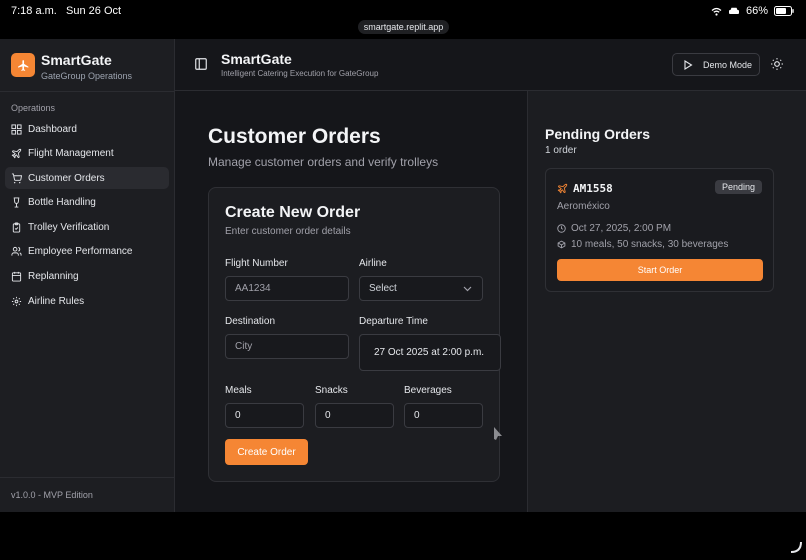 The height and width of the screenshot is (560, 806). What do you see at coordinates (293, 212) in the screenshot?
I see `card-title: Create New Order` at bounding box center [293, 212].